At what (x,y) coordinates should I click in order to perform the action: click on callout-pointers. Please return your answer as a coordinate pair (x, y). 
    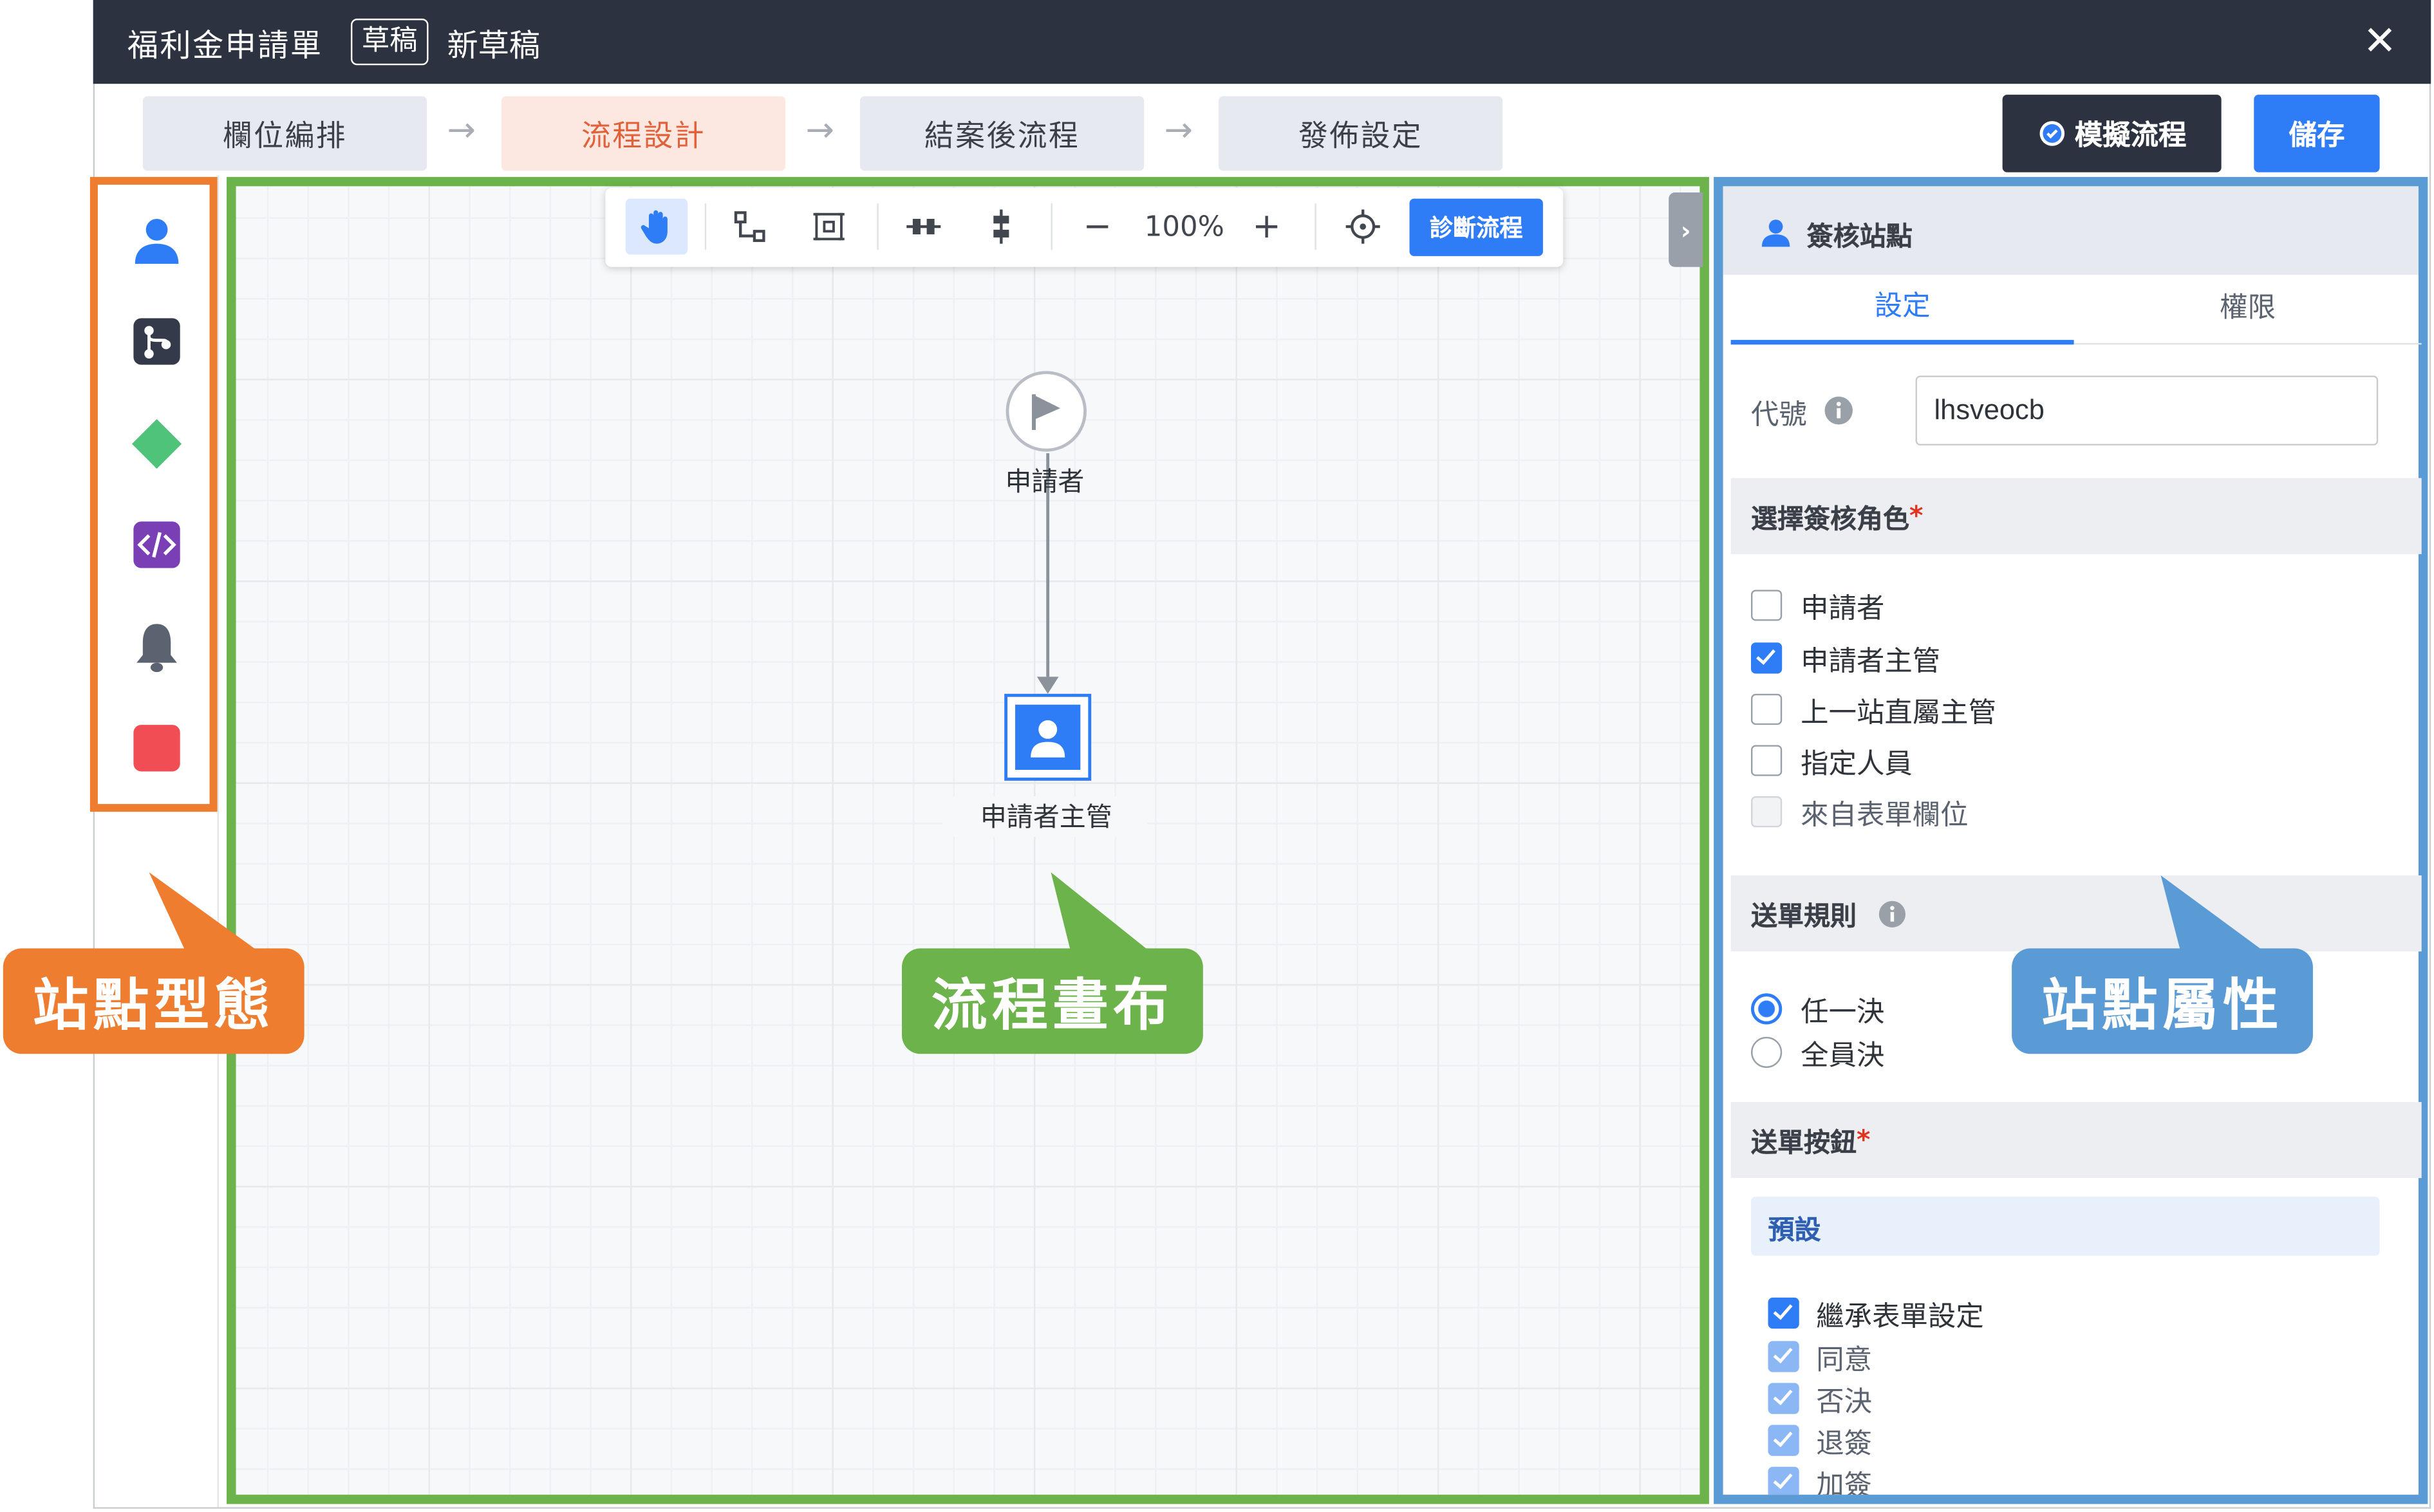
    Looking at the image, I should click on (1208, 912).